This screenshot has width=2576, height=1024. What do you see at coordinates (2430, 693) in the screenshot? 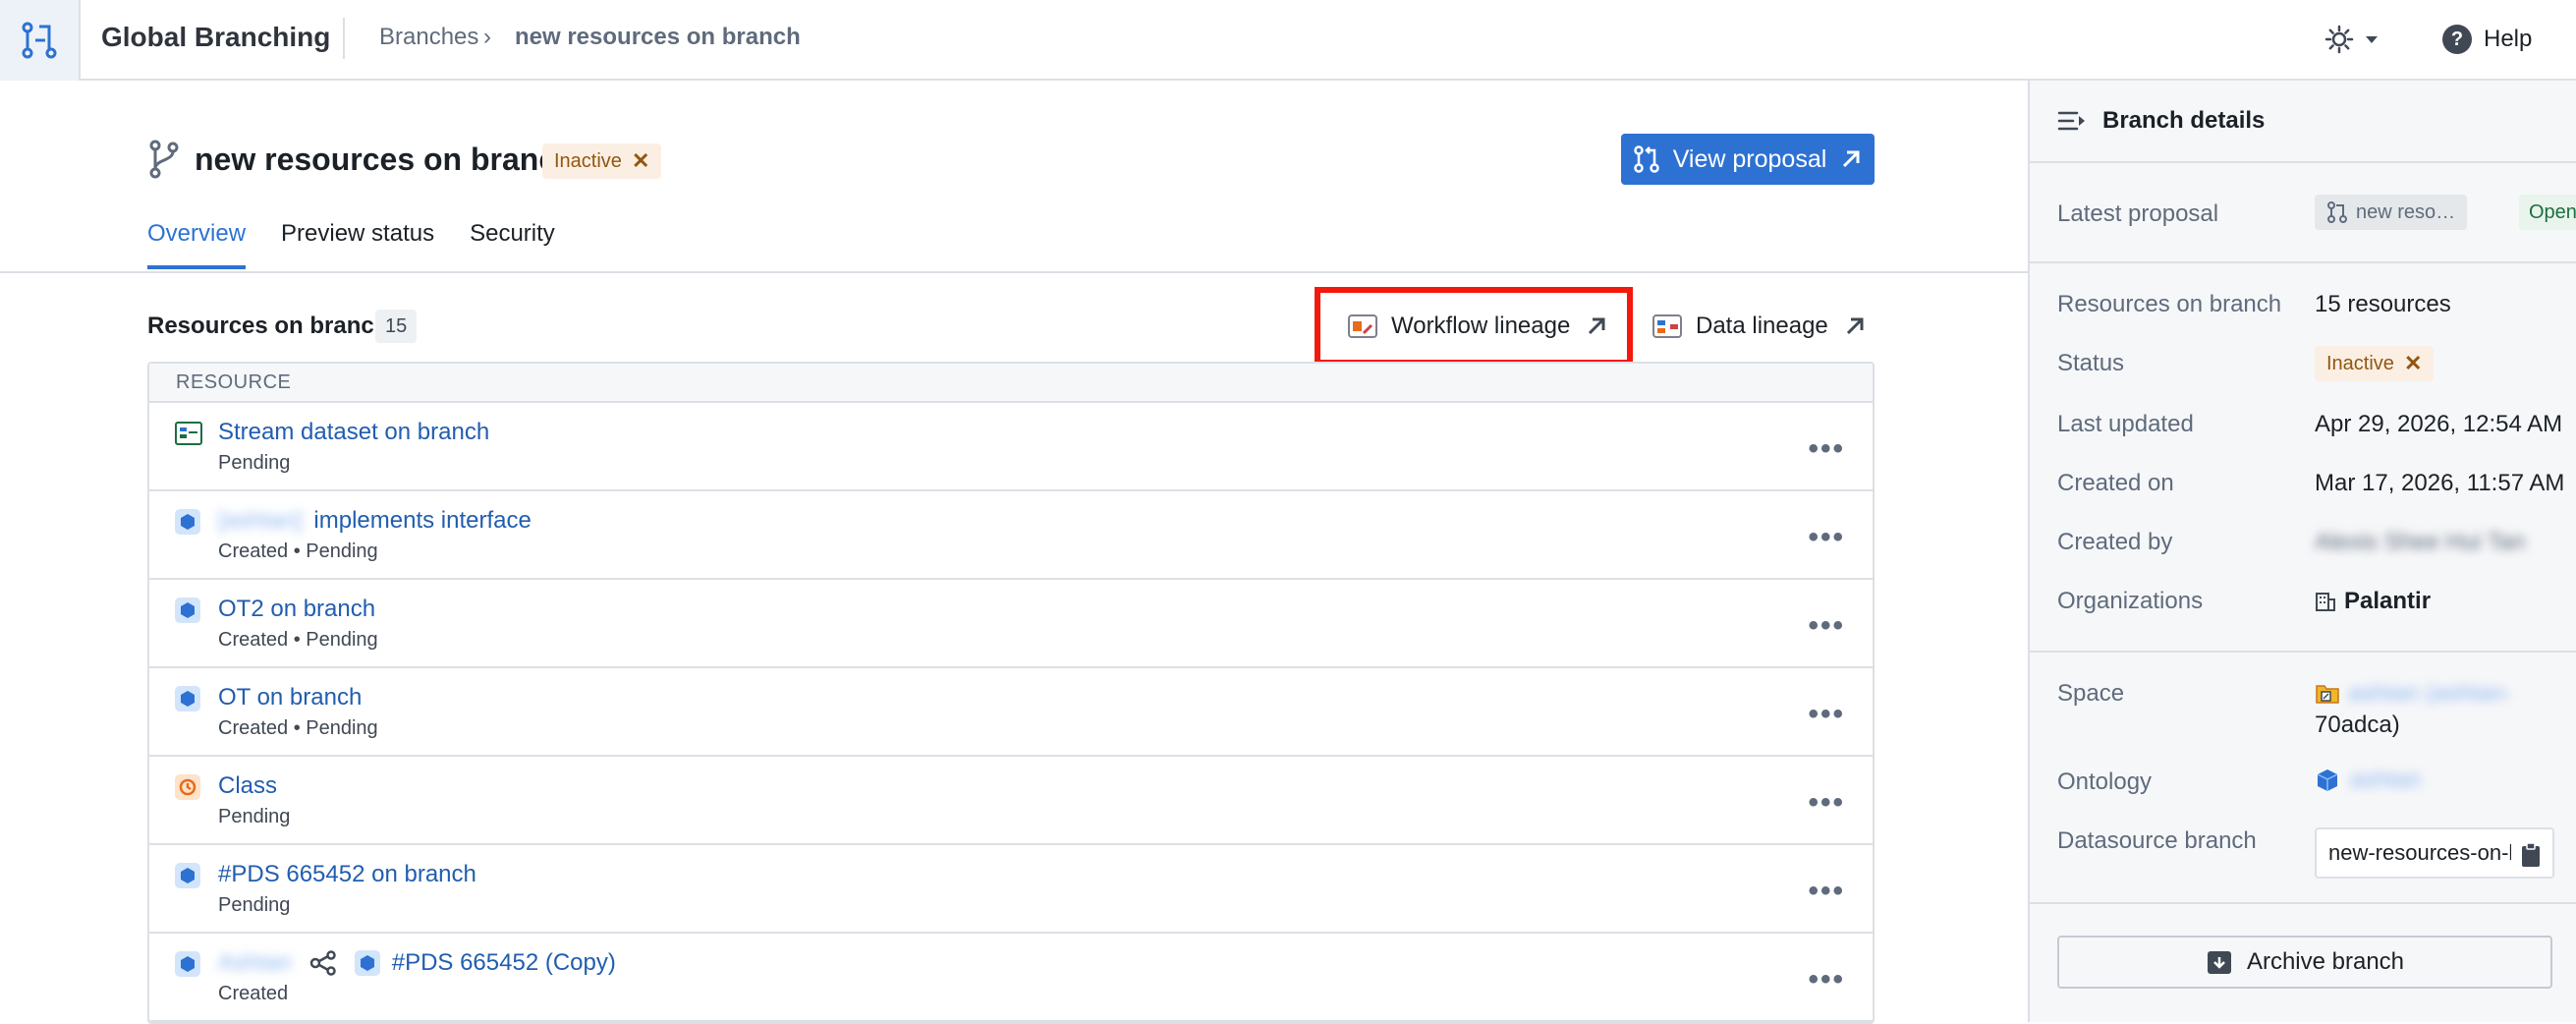
I see `redacted-text: ashtan (ashtan-` at bounding box center [2430, 693].